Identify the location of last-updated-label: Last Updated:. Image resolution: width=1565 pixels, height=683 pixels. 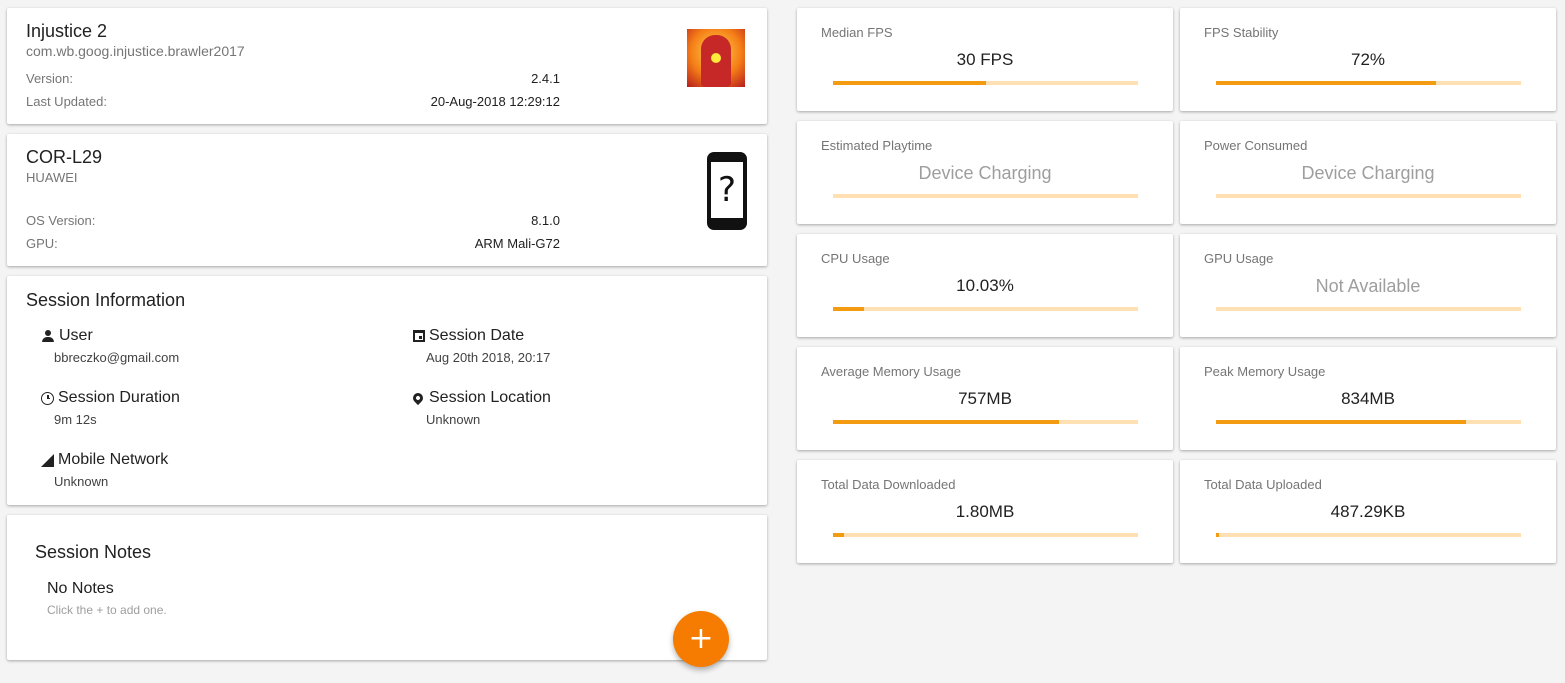
(66, 101).